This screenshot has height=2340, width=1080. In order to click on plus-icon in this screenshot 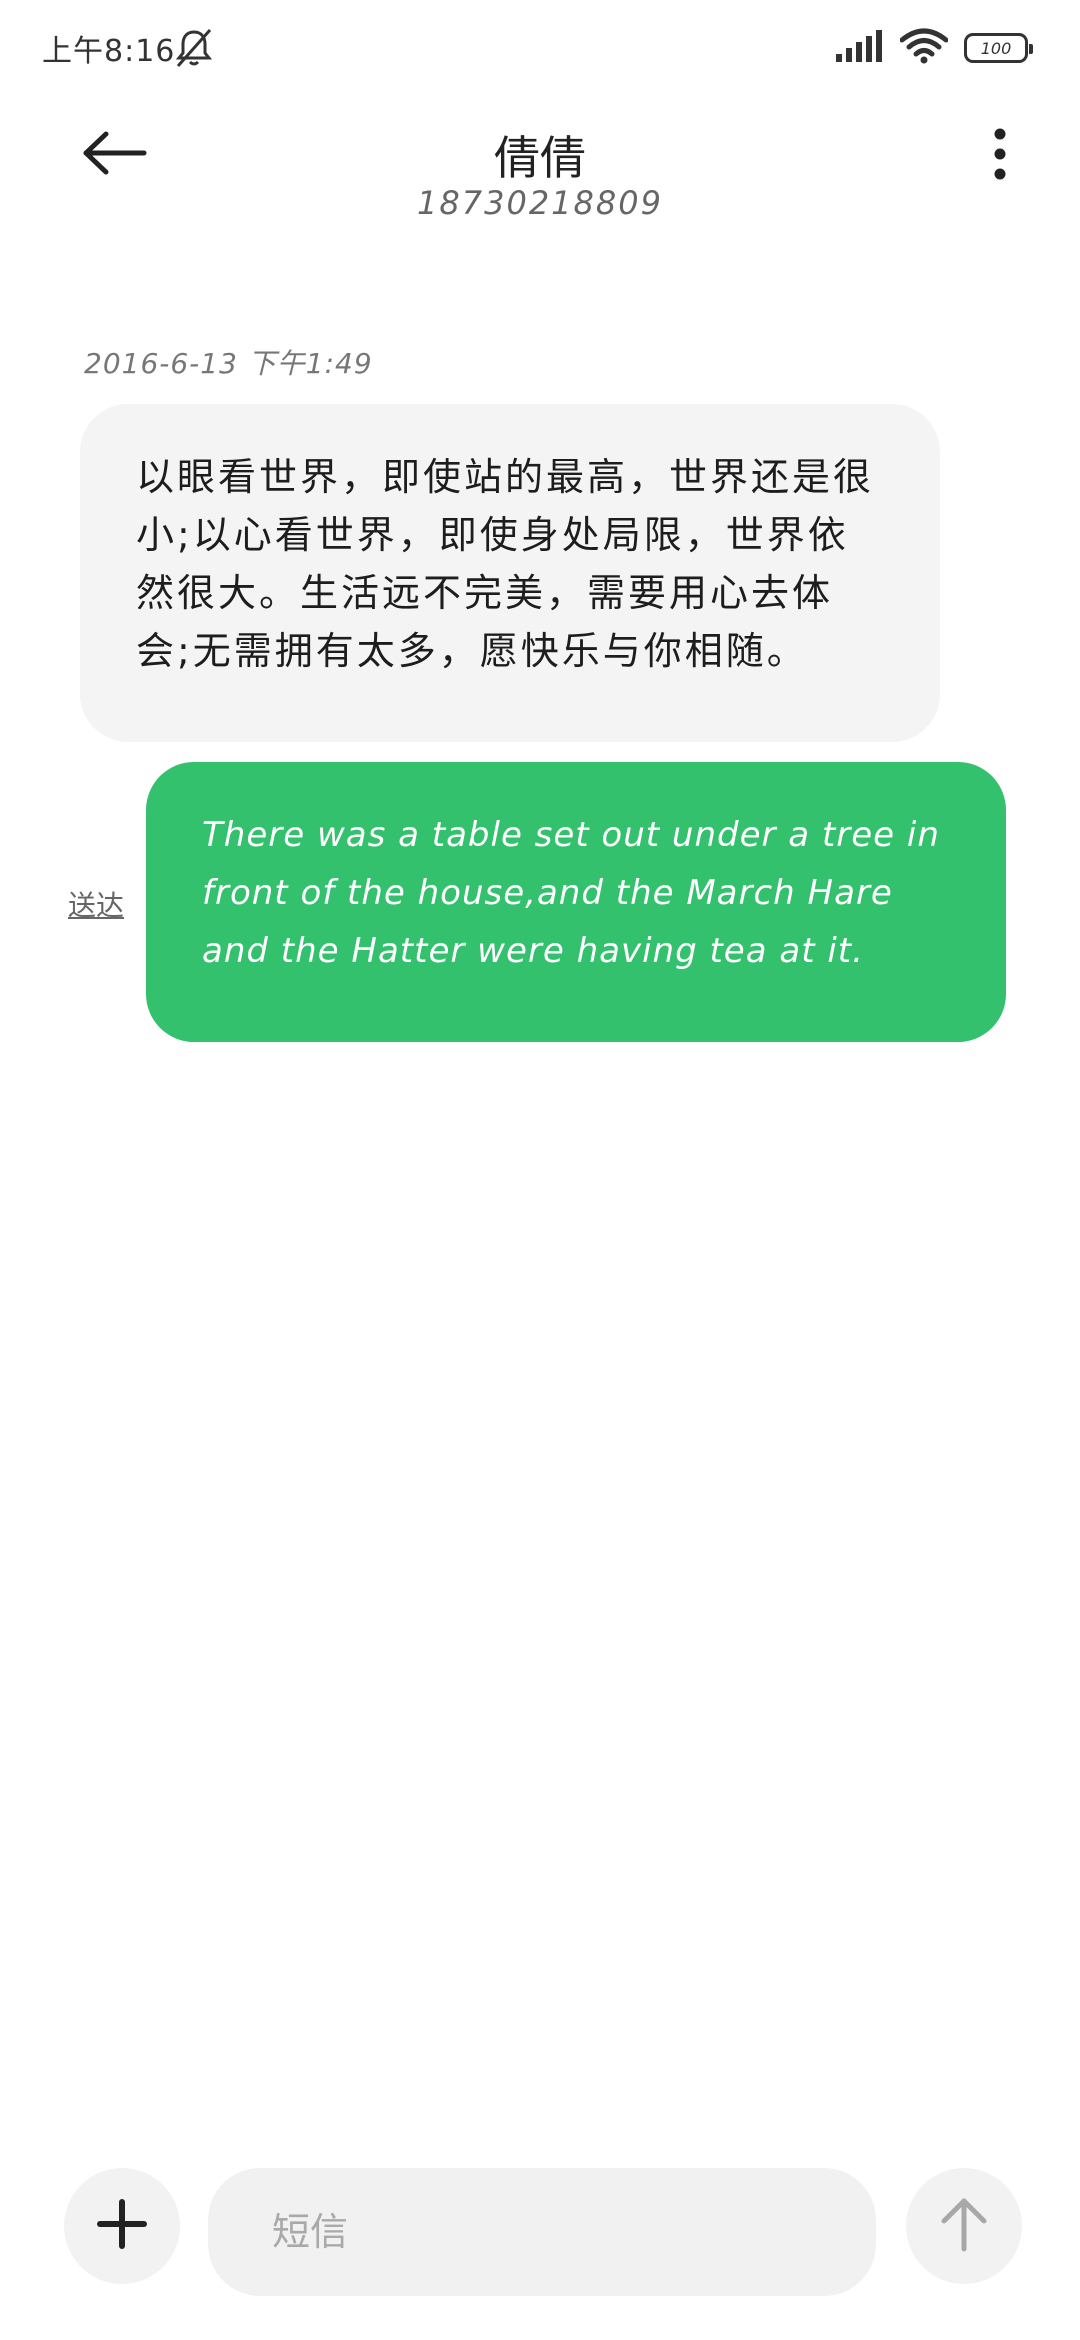, I will do `click(122, 2226)`.